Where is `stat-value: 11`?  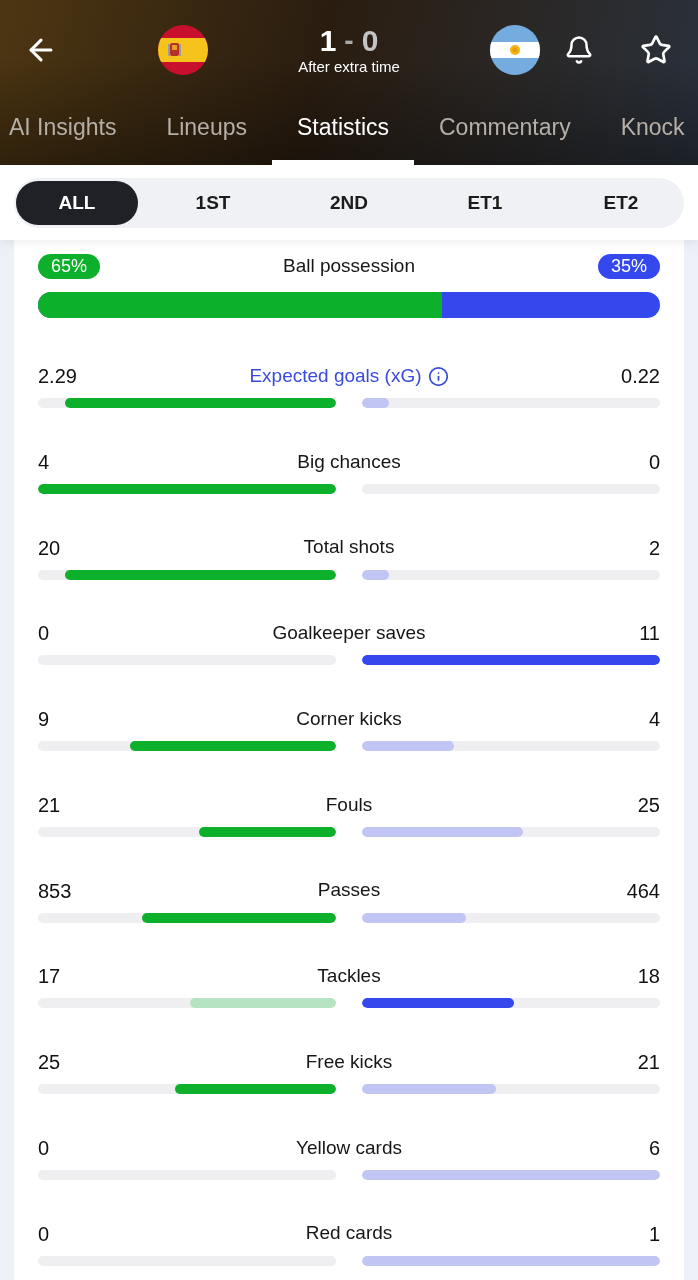
stat-value: 11 is located at coordinates (649, 634).